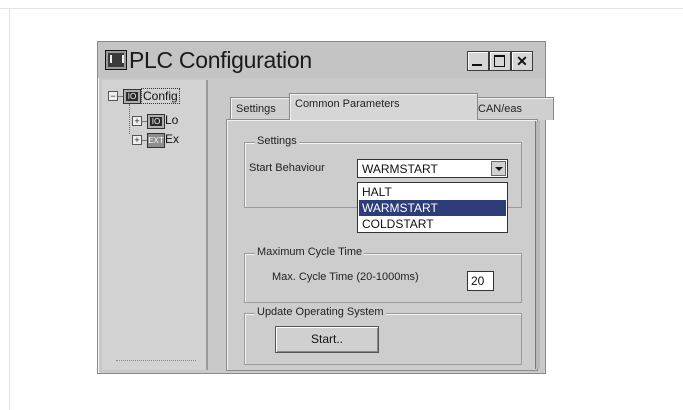  Describe the element at coordinates (320, 312) in the screenshot. I see `update-os-group-legend: Update Operating System` at that location.